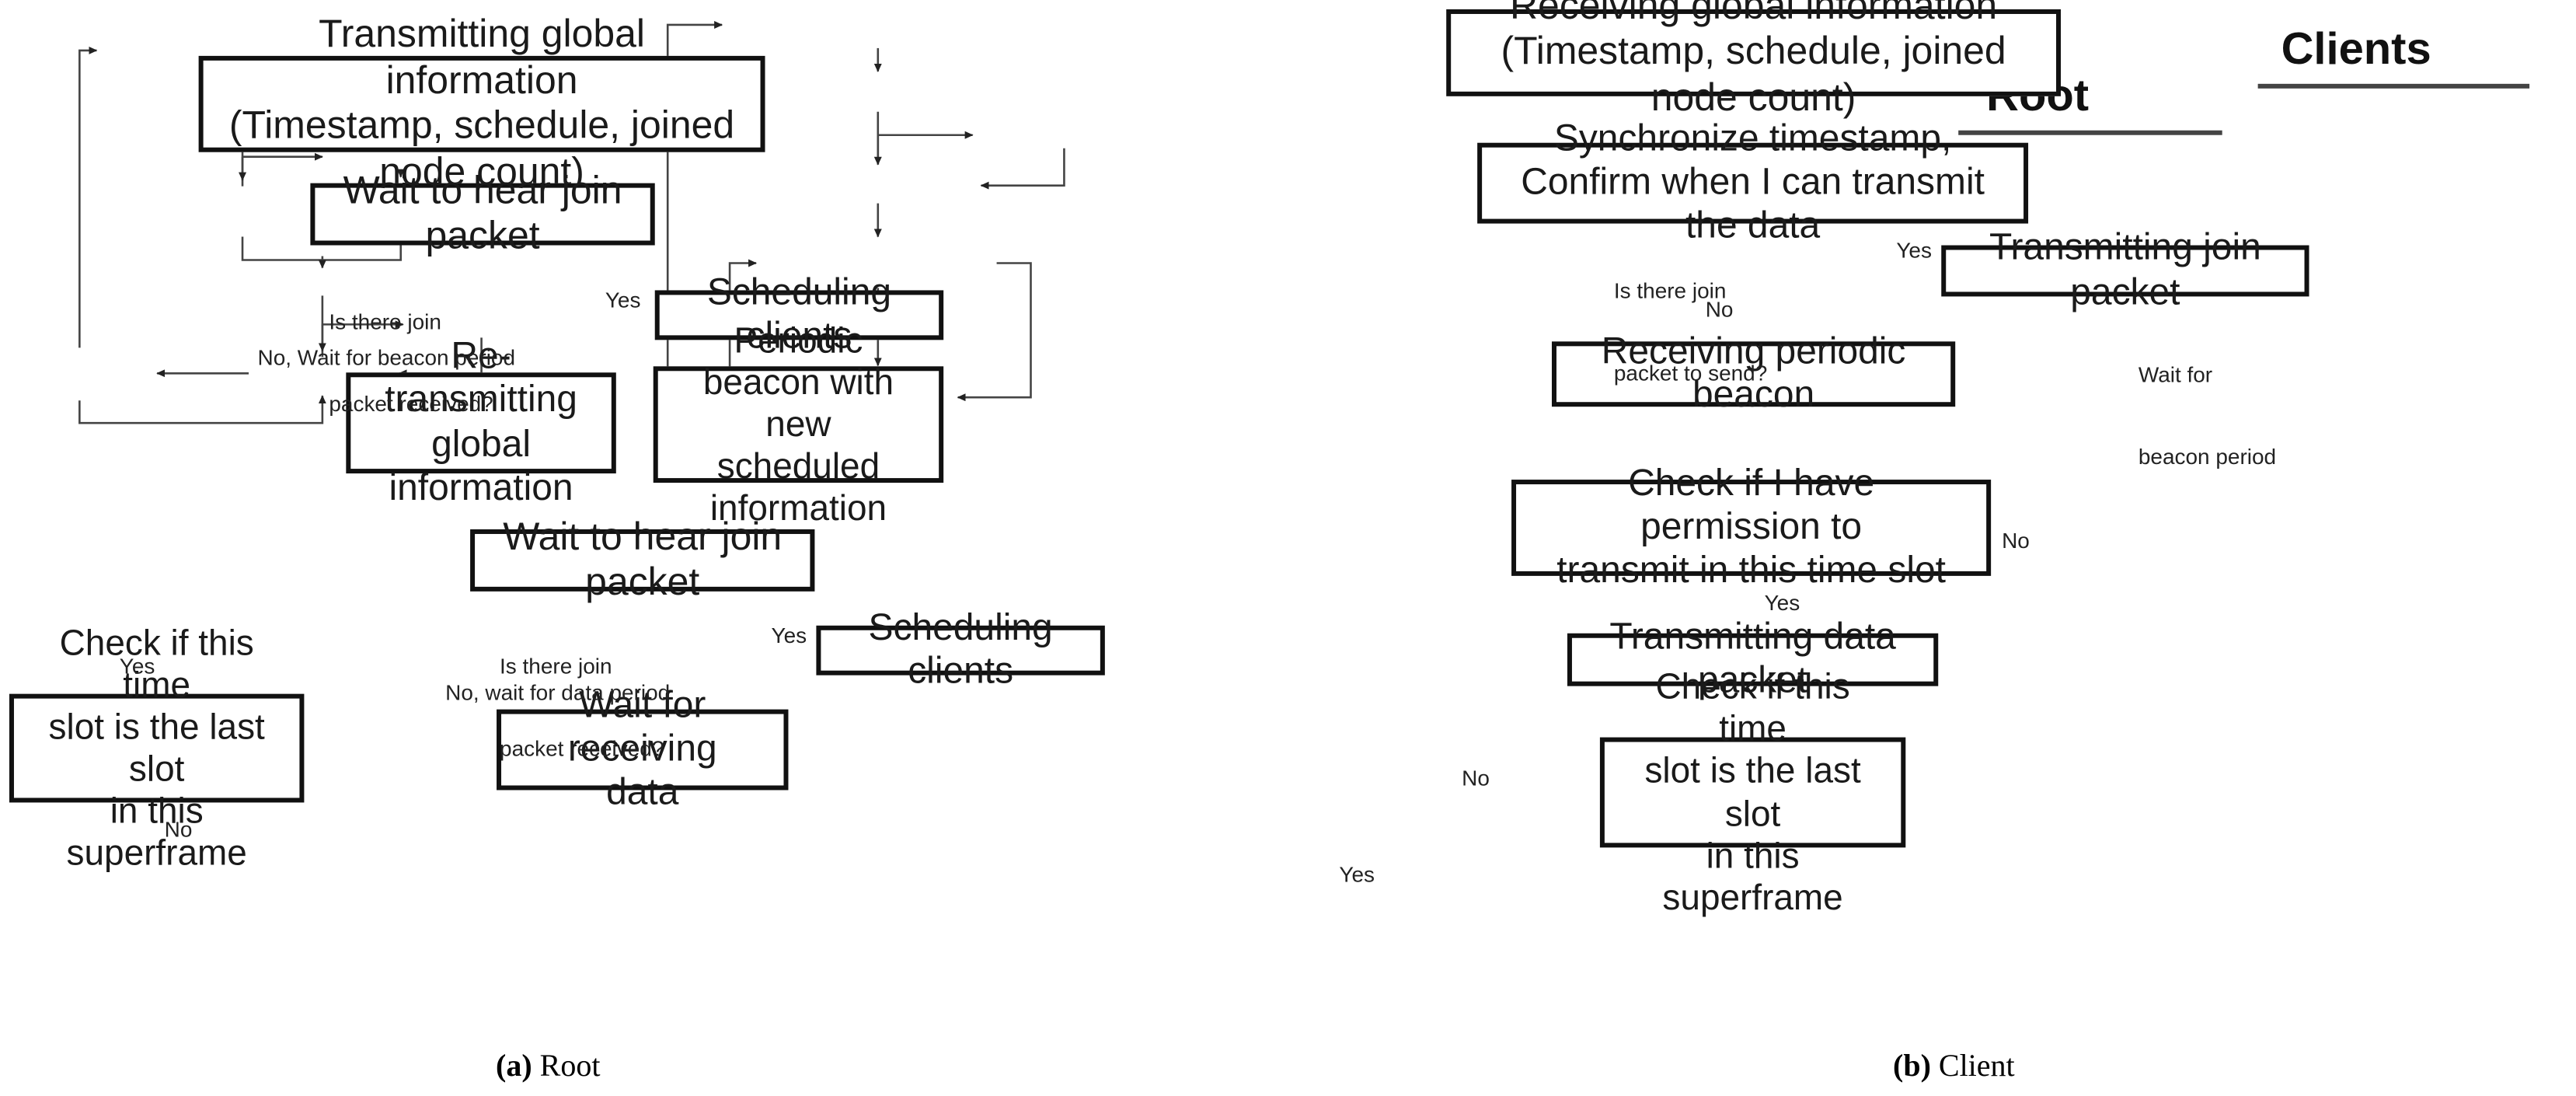  I want to click on edge-label-no-client-last-slot: No, so click(1476, 778).